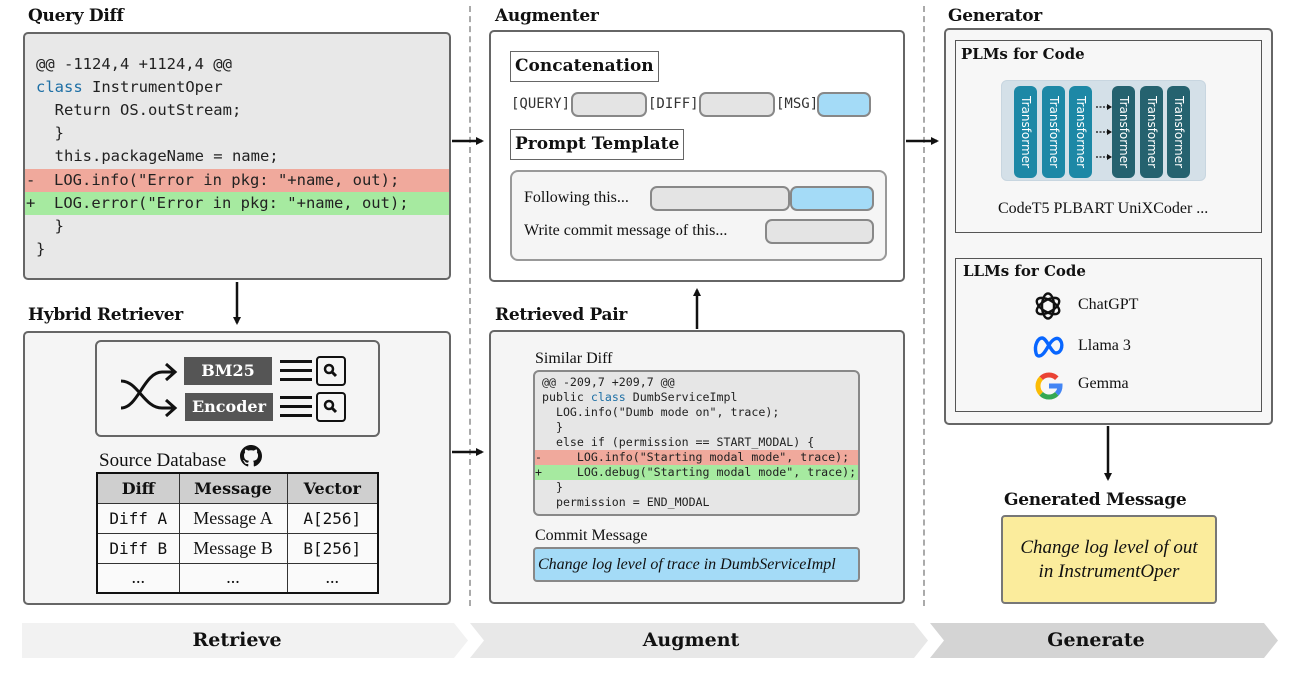 The height and width of the screenshot is (678, 1297). Describe the element at coordinates (691, 640) in the screenshot. I see `stage-label-augment: Augment` at that location.